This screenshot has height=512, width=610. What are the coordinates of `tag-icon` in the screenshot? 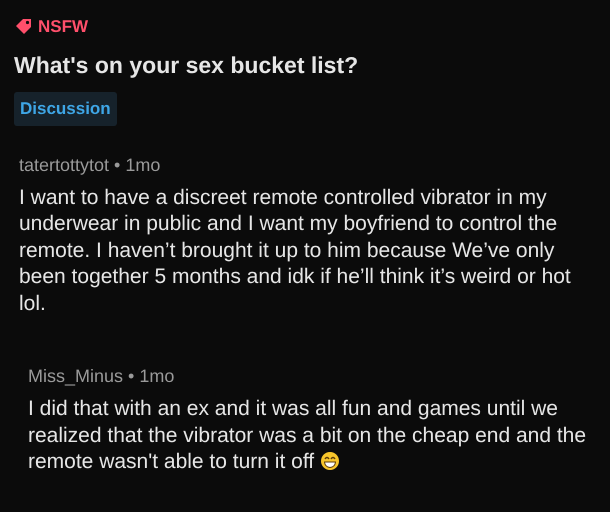 It's located at (24, 26).